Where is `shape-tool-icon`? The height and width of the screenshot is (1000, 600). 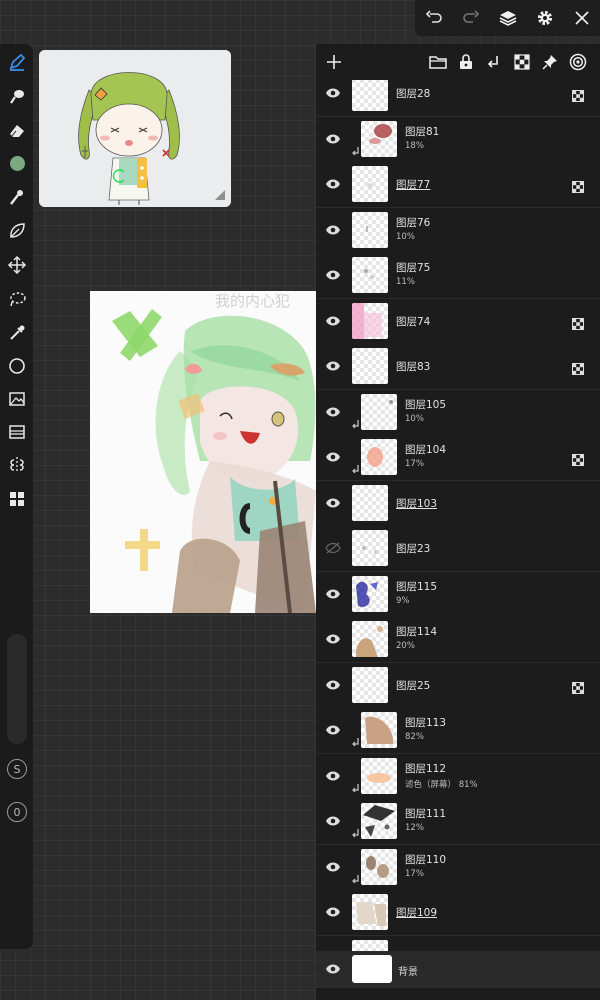
shape-tool-icon is located at coordinates (17, 366).